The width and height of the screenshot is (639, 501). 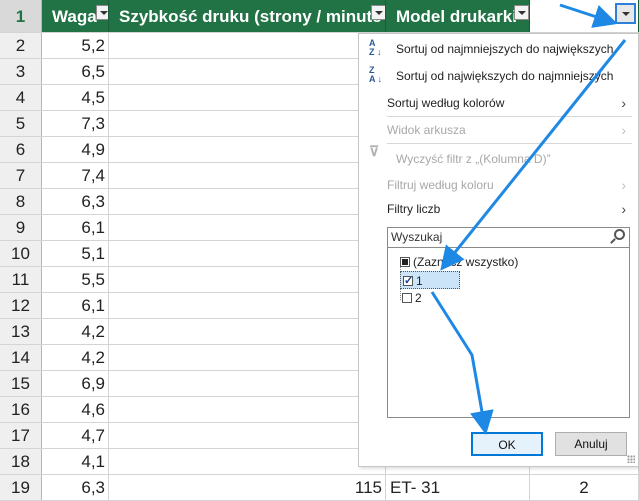 What do you see at coordinates (584, 487) in the screenshot?
I see `cell-d: 2` at bounding box center [584, 487].